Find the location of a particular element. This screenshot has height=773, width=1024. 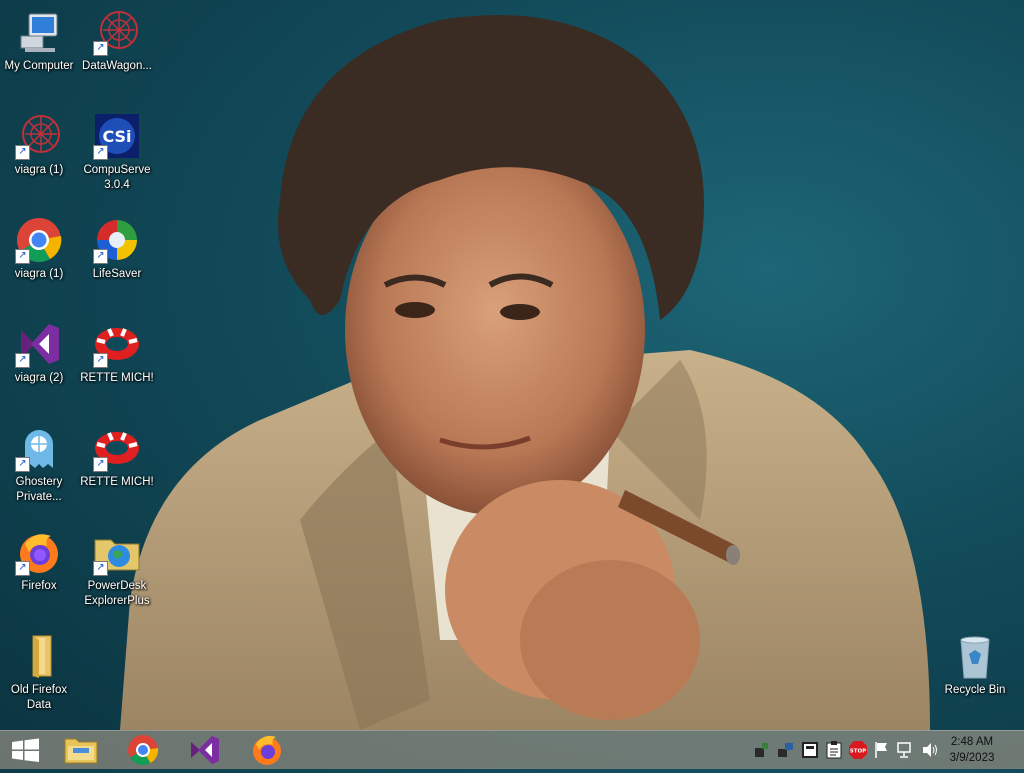

recycle-bin-icon is located at coordinates (975, 656).